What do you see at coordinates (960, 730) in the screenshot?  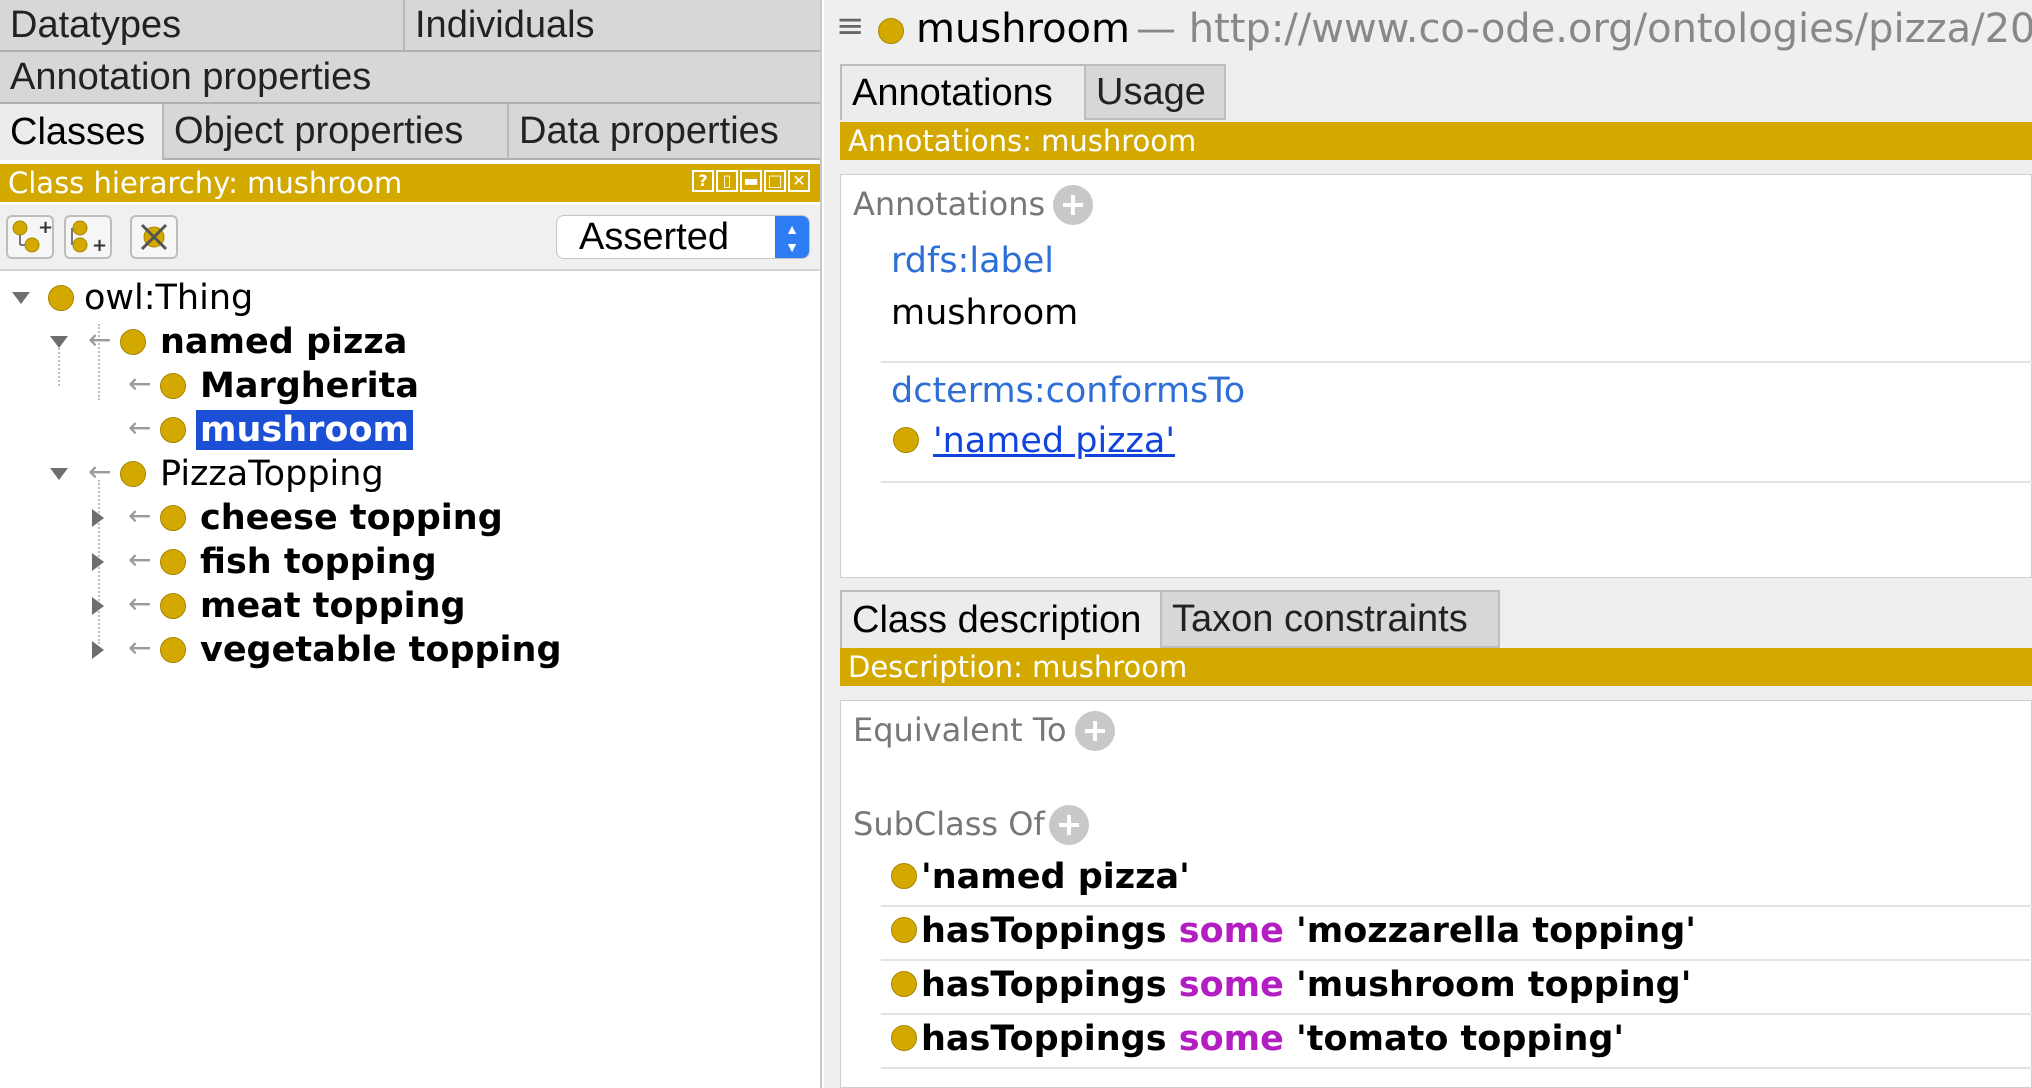 I see `equivalent-to-label: Equivalent To` at bounding box center [960, 730].